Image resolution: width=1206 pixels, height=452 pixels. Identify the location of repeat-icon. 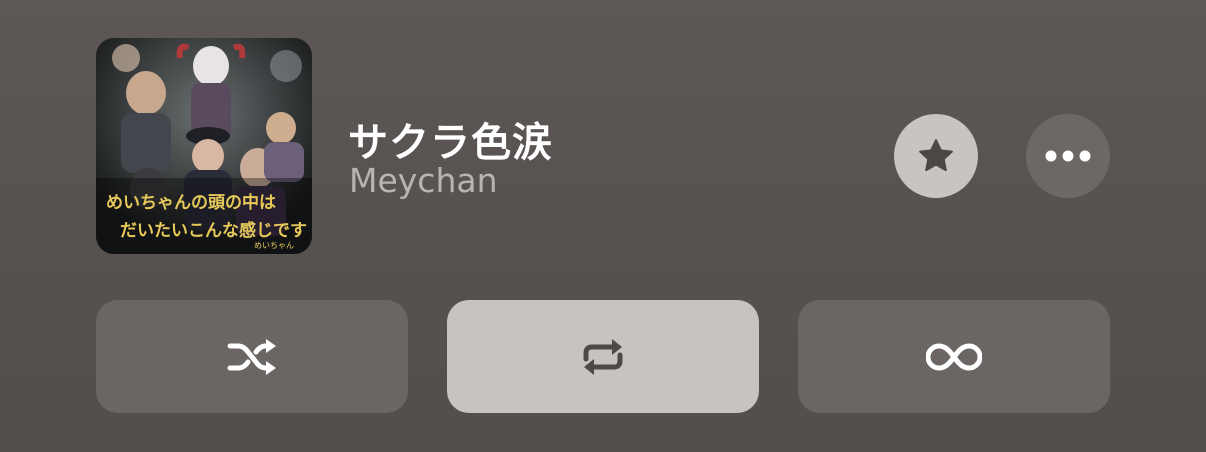
(603, 356).